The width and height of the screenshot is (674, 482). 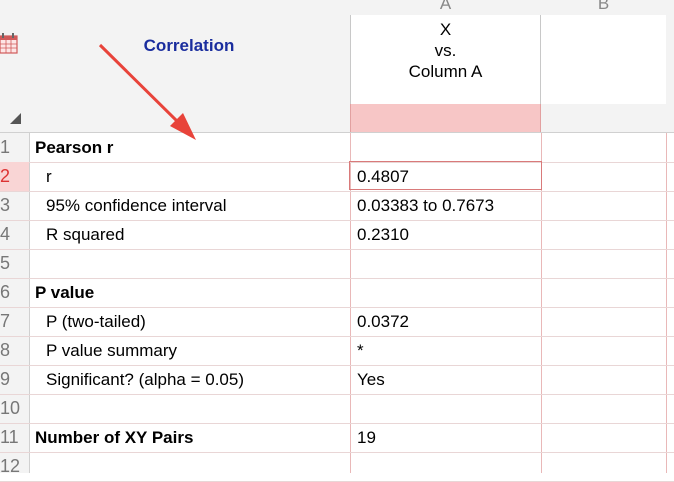 What do you see at coordinates (360, 350) in the screenshot?
I see `row-value: *` at bounding box center [360, 350].